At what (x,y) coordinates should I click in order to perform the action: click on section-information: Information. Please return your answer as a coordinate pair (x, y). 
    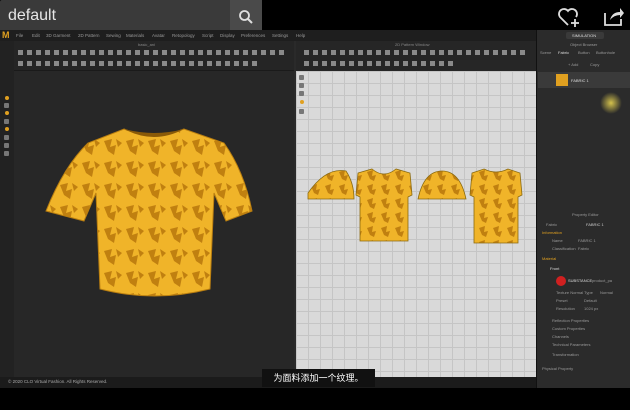
    Looking at the image, I should click on (552, 232).